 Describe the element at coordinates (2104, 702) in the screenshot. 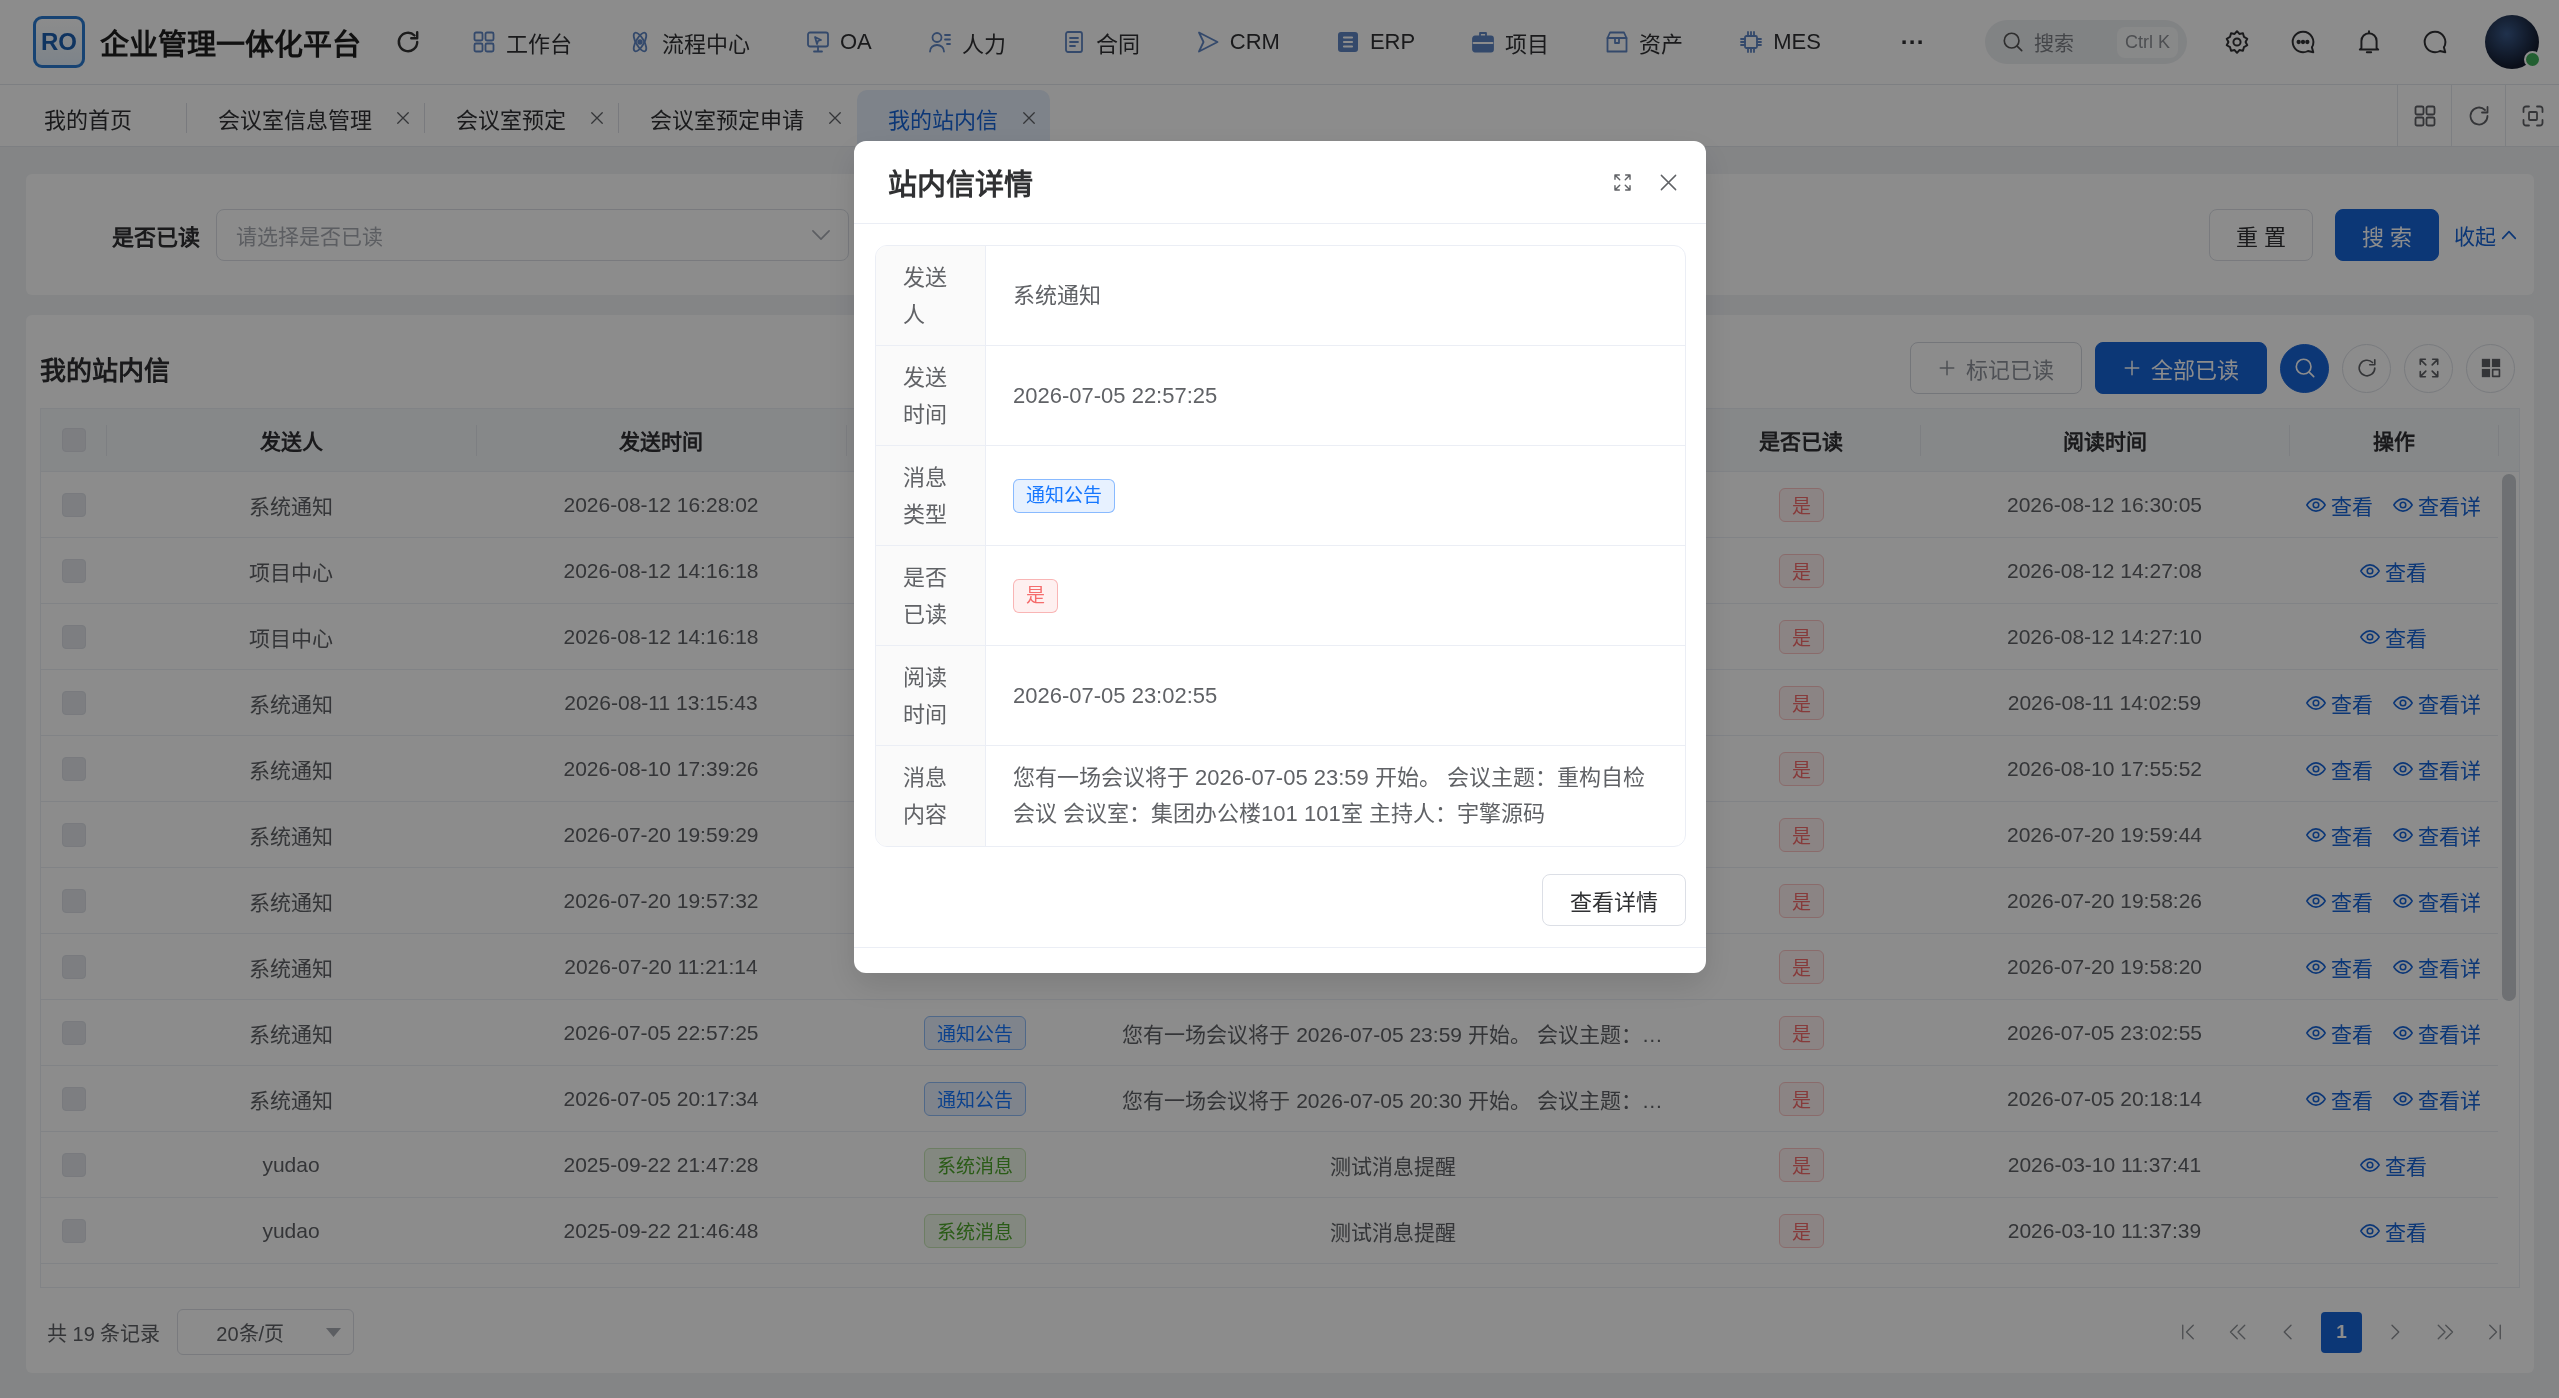

I see `read-time: 2026-08-11 14:02:59` at that location.